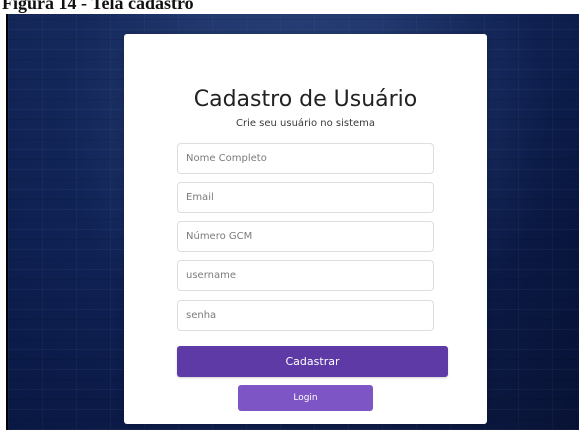 The height and width of the screenshot is (430, 579). Describe the element at coordinates (305, 315) in the screenshot. I see `password-field` at that location.